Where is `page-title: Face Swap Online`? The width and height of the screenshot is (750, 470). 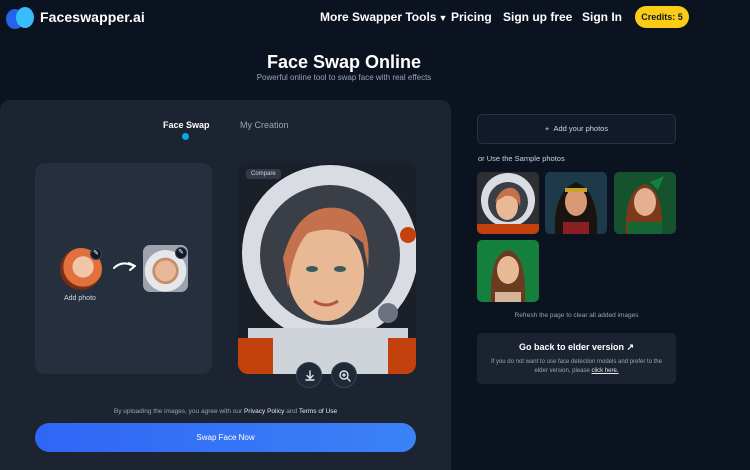 page-title: Face Swap Online is located at coordinates (344, 62).